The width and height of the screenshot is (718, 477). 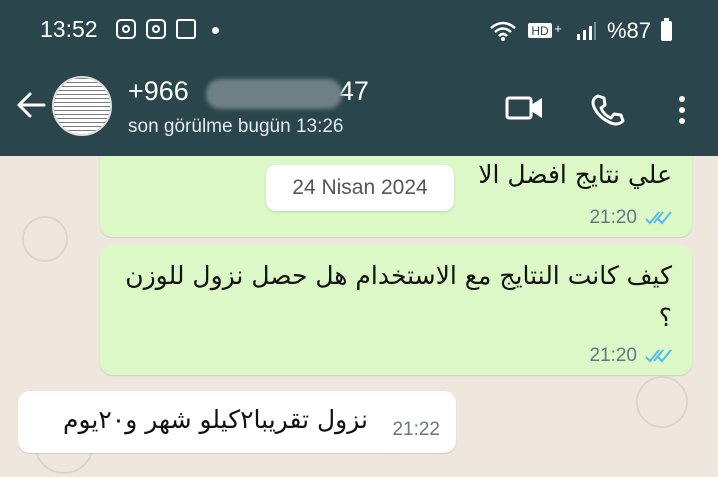 I want to click on message-text: نزول تقريبا٢كيلو شهر و٢٠يوم, so click(x=215, y=419).